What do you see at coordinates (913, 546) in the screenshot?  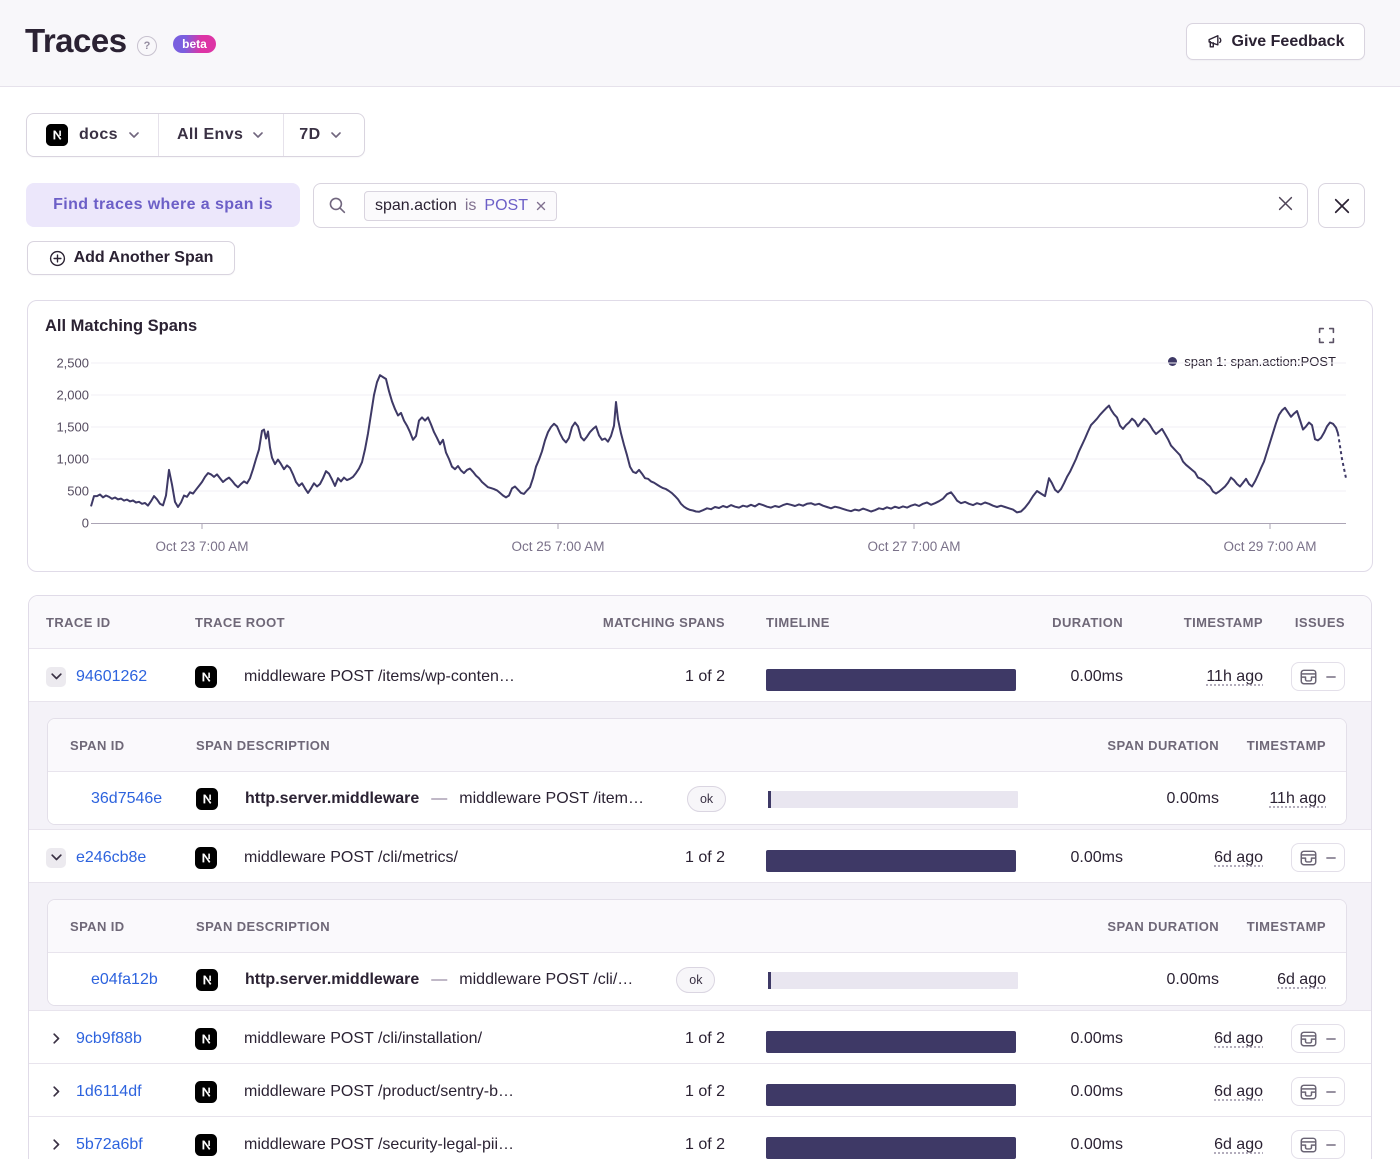 I see `svg-text: Oct 27 7:00 AM` at bounding box center [913, 546].